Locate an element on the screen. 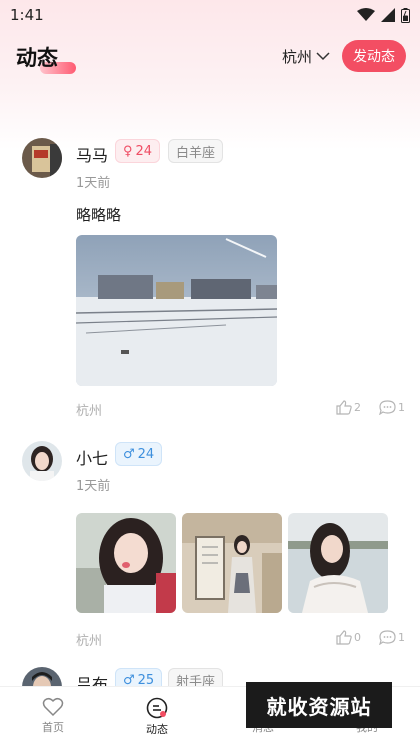  post-actions: 2 1 is located at coordinates (370, 407).